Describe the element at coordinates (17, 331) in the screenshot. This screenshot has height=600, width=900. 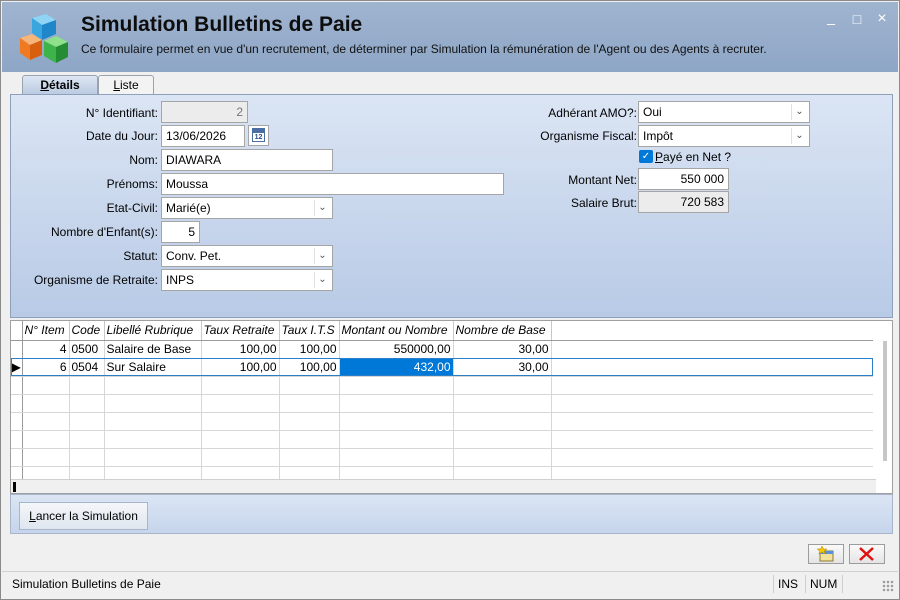
I see `row-indicator-header` at that location.